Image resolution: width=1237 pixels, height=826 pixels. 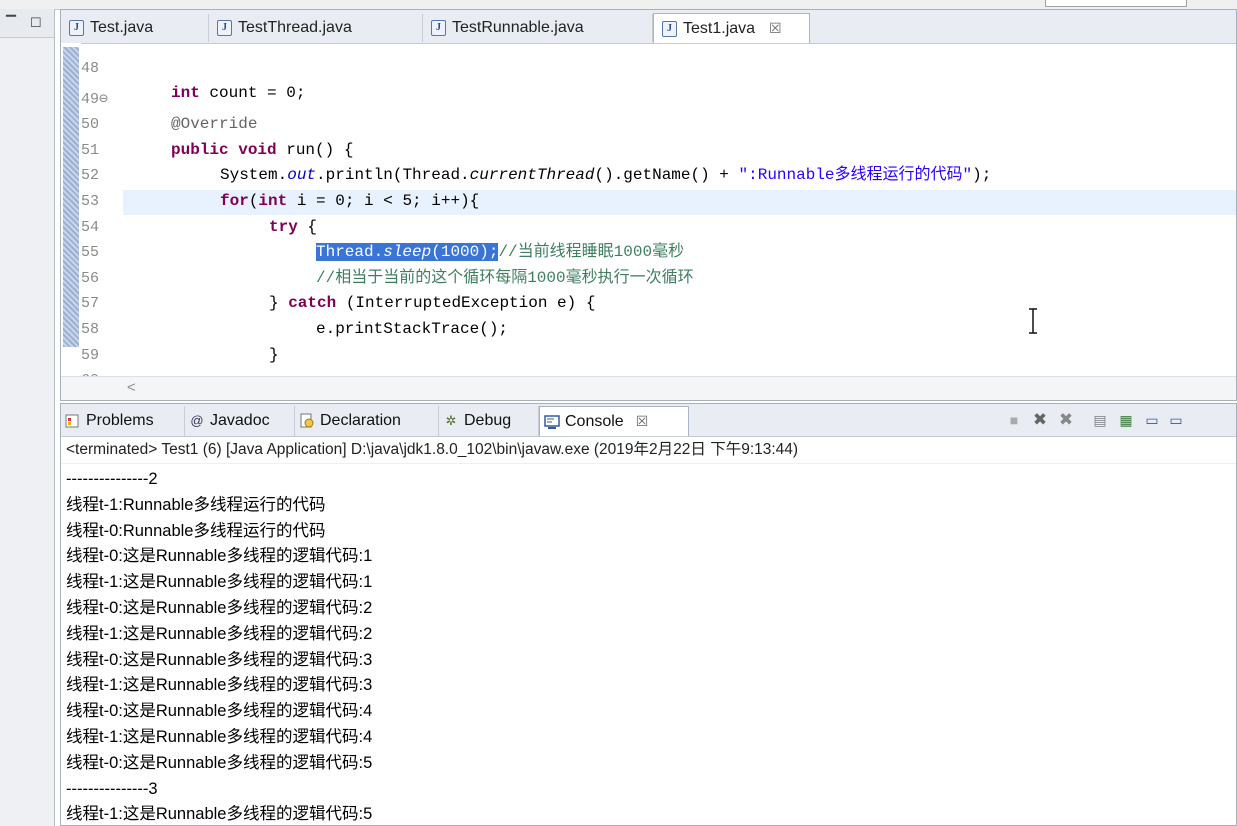 I want to click on console-line: 线程t-0:这是Runnable多线程的逻辑代码:4, so click(x=219, y=711).